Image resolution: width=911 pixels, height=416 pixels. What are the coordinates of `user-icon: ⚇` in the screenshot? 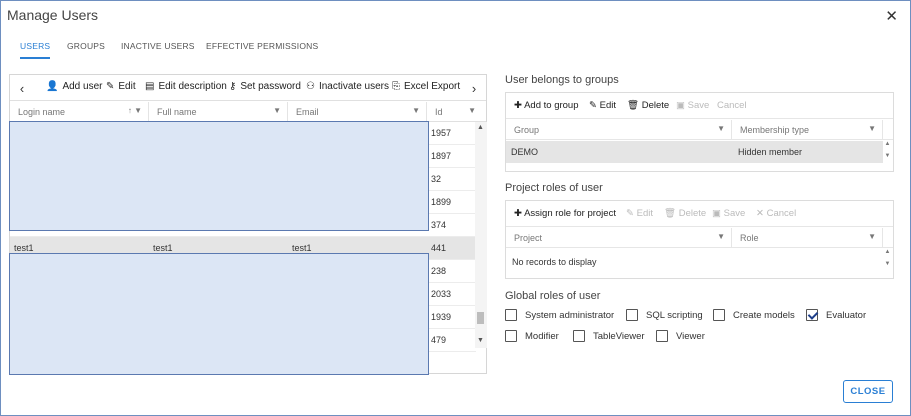 It's located at (310, 86).